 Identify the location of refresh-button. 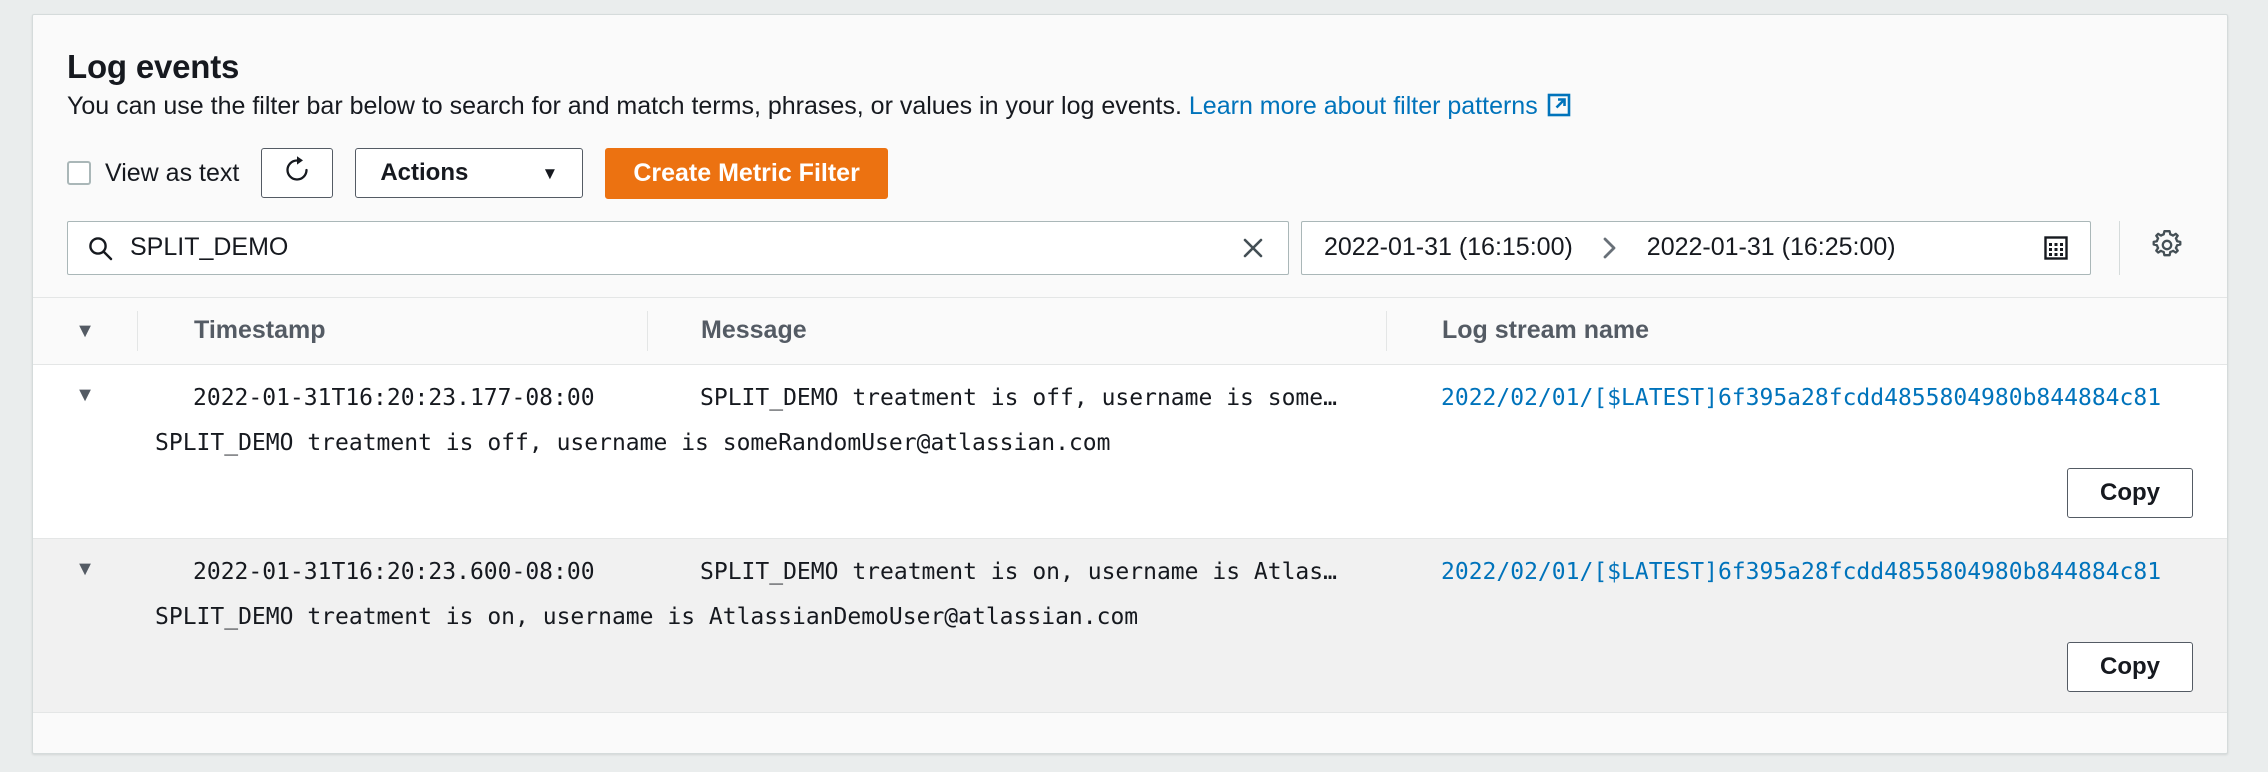
(297, 173).